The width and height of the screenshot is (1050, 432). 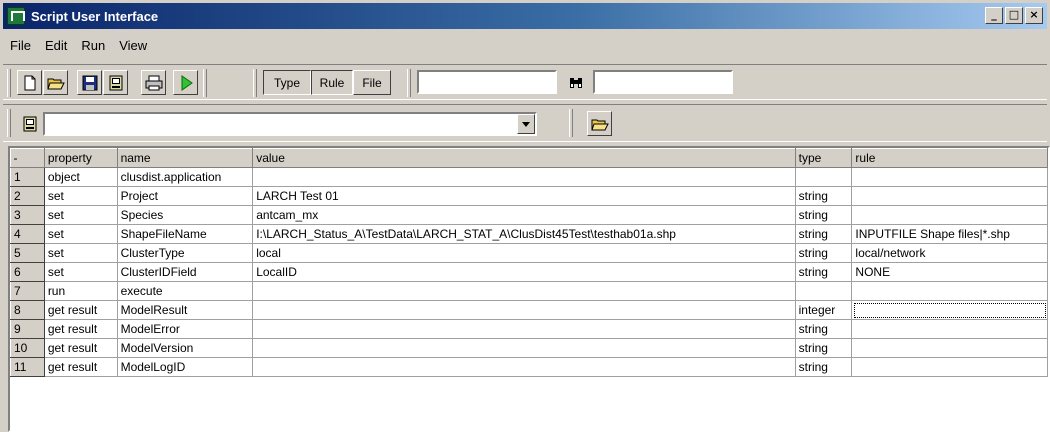 I want to click on row-number: 11, so click(x=27, y=367).